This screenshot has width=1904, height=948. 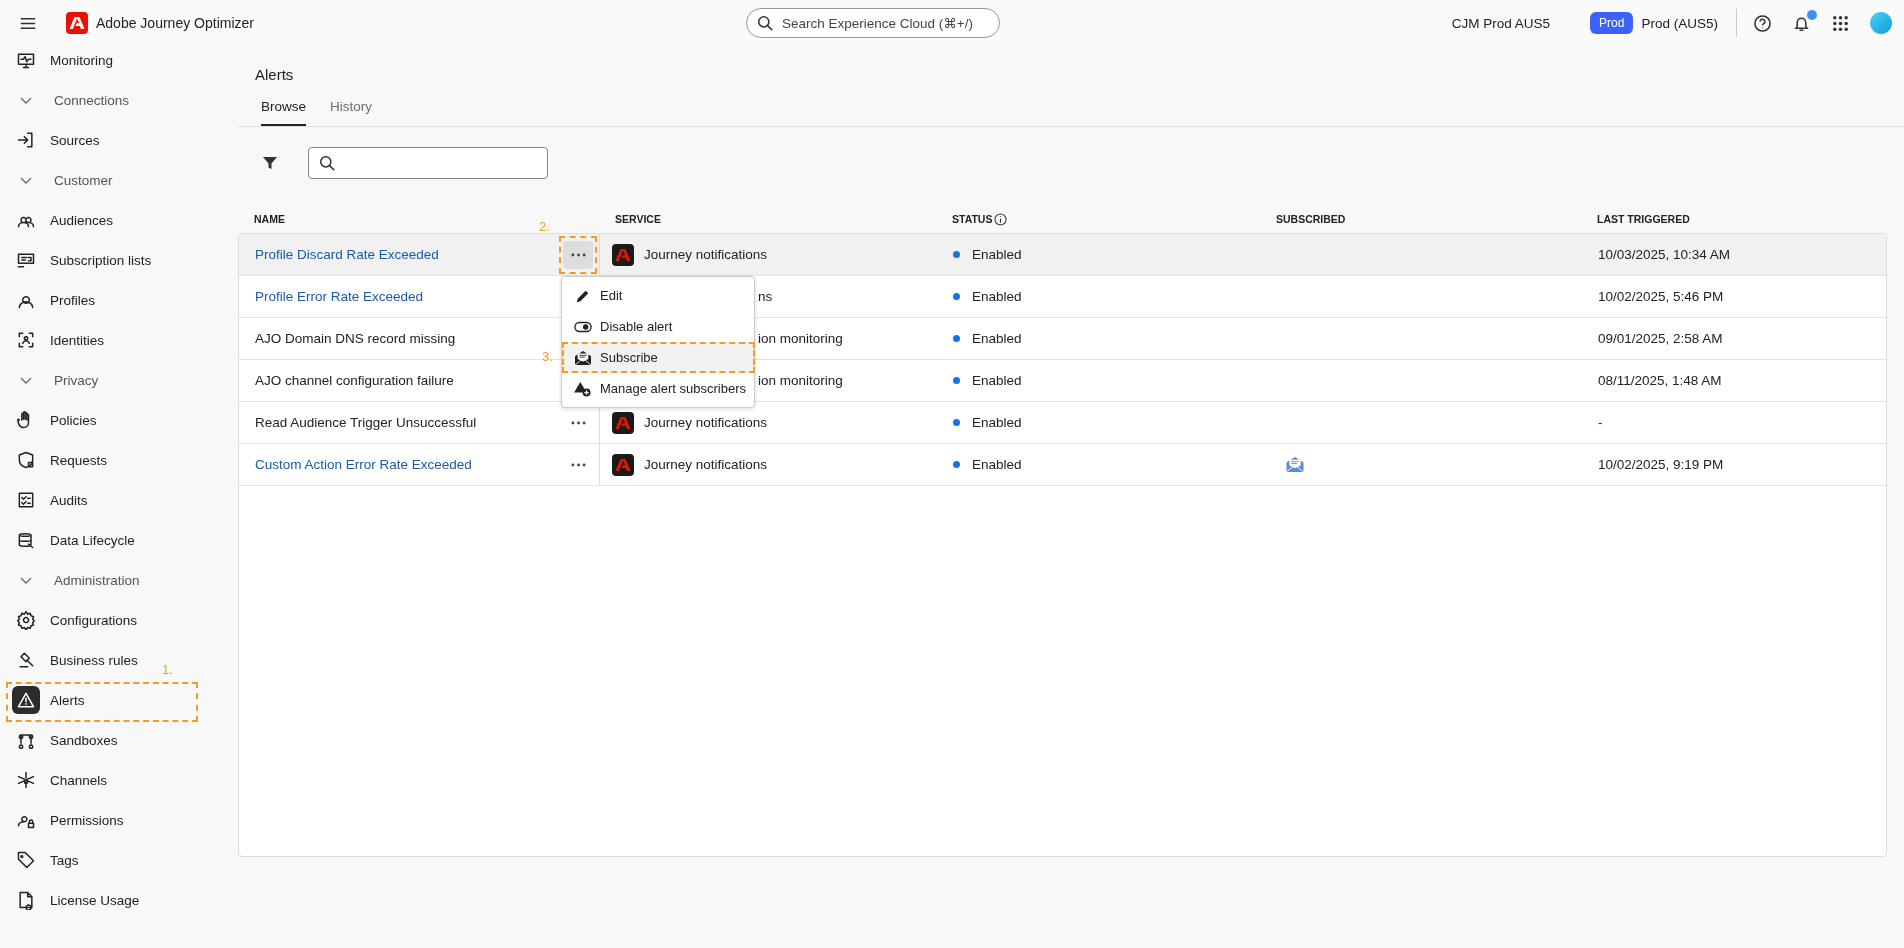 I want to click on sidebar-item: Identities, so click(x=52, y=340).